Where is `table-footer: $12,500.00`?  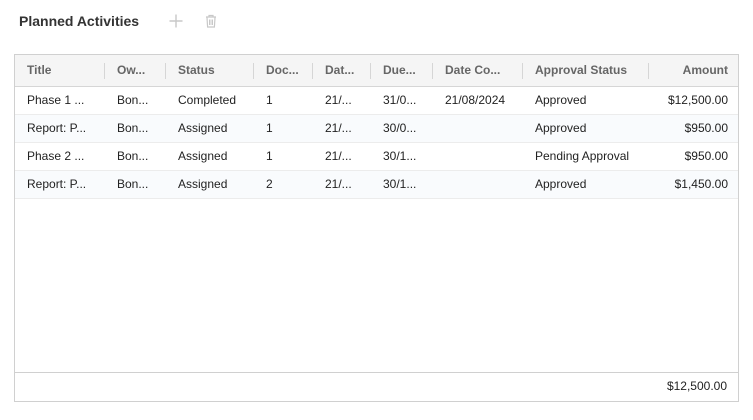 table-footer: $12,500.00 is located at coordinates (376, 386).